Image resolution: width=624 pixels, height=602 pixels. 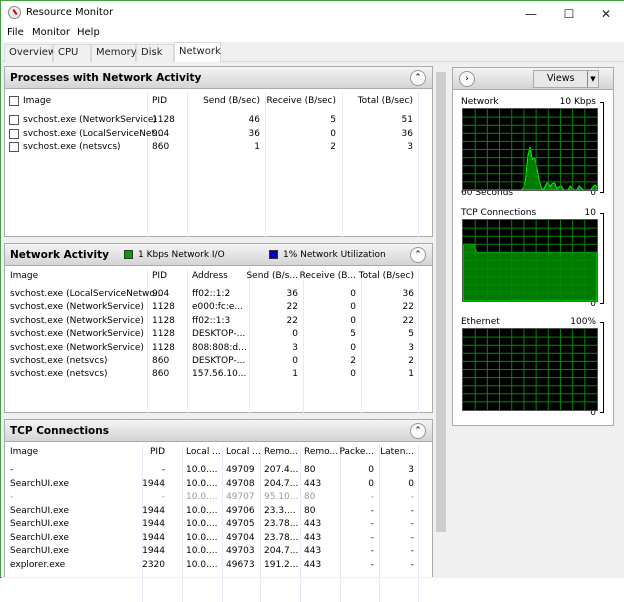 What do you see at coordinates (407, 120) in the screenshot?
I see `table-cell: 51` at bounding box center [407, 120].